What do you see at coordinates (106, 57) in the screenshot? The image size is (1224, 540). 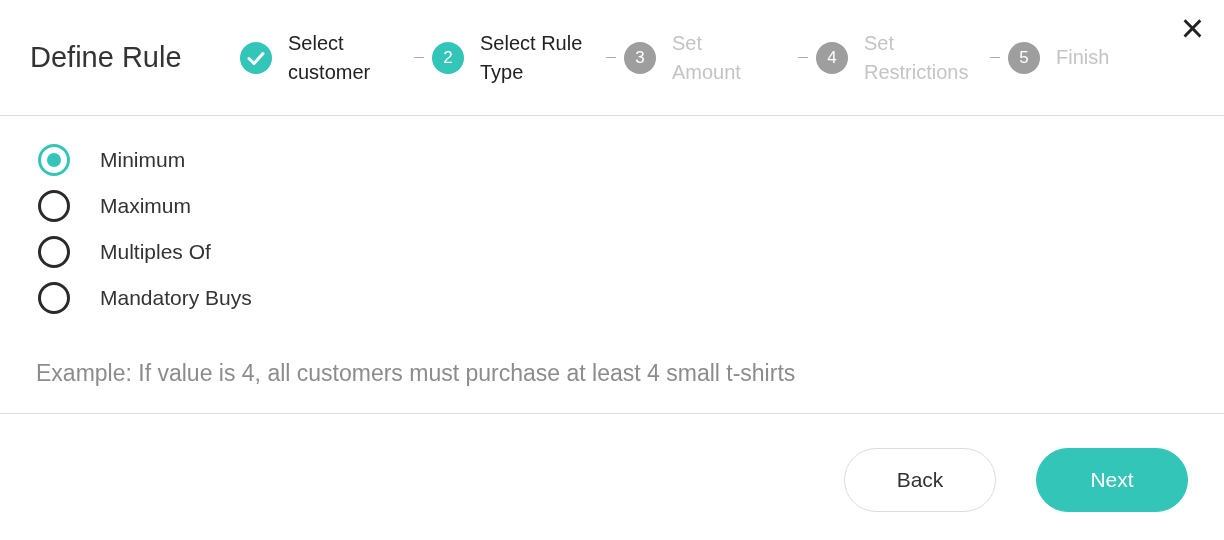 I see `dialog-title: Define Rule` at bounding box center [106, 57].